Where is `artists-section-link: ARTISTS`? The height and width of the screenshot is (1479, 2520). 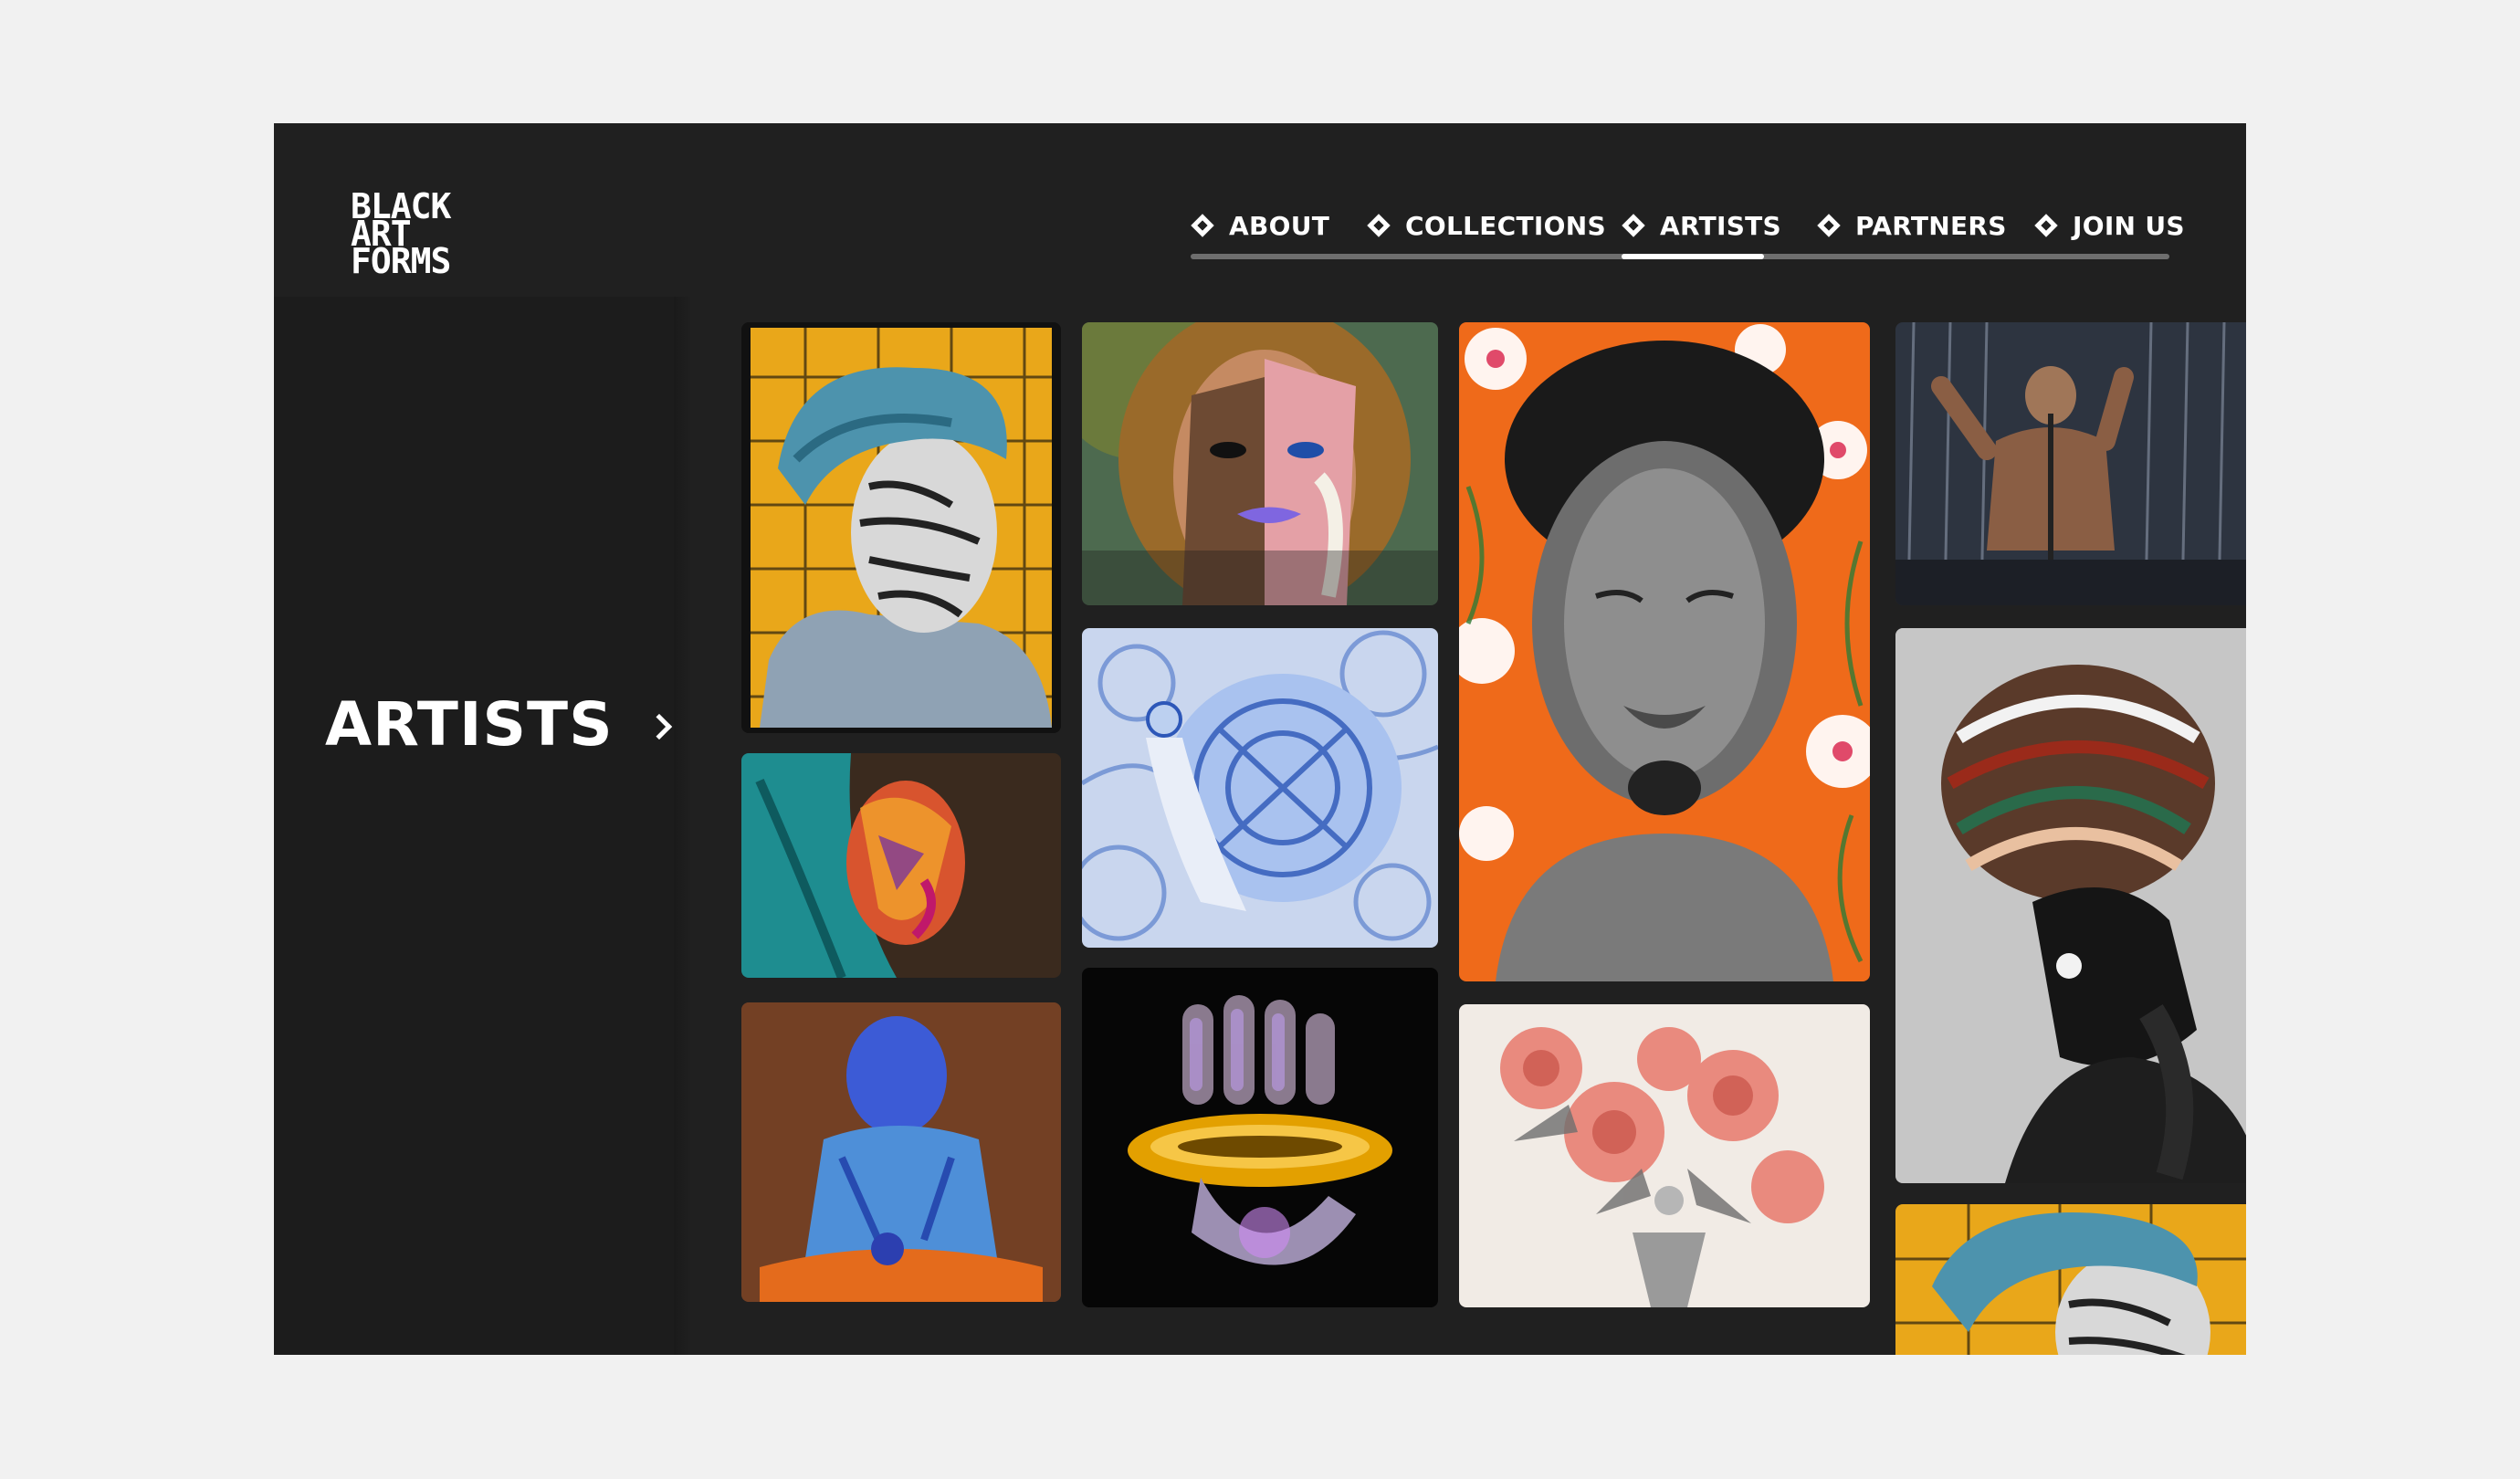
artists-section-link: ARTISTS is located at coordinates (498, 724).